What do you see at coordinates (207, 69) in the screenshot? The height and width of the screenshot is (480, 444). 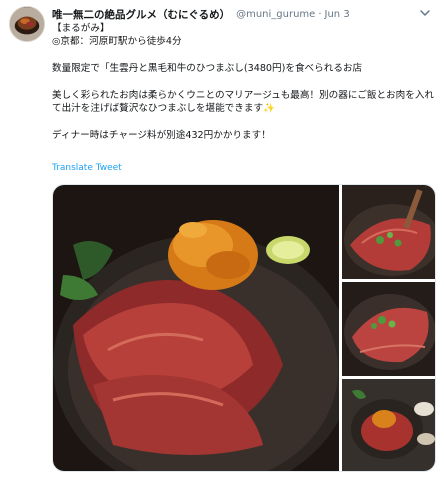 I see `menu-line: 数量限定で「生雲丹と黒毛和牛のひつまぶし(3480円)を食べられるお店` at bounding box center [207, 69].